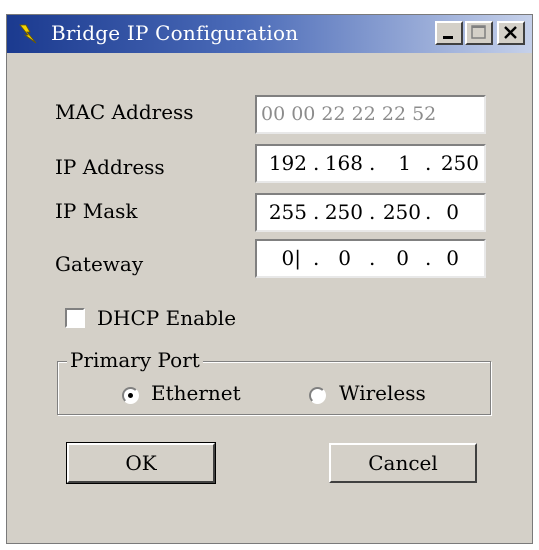 This screenshot has height=550, width=539. I want to click on maximize-icon, so click(478, 32).